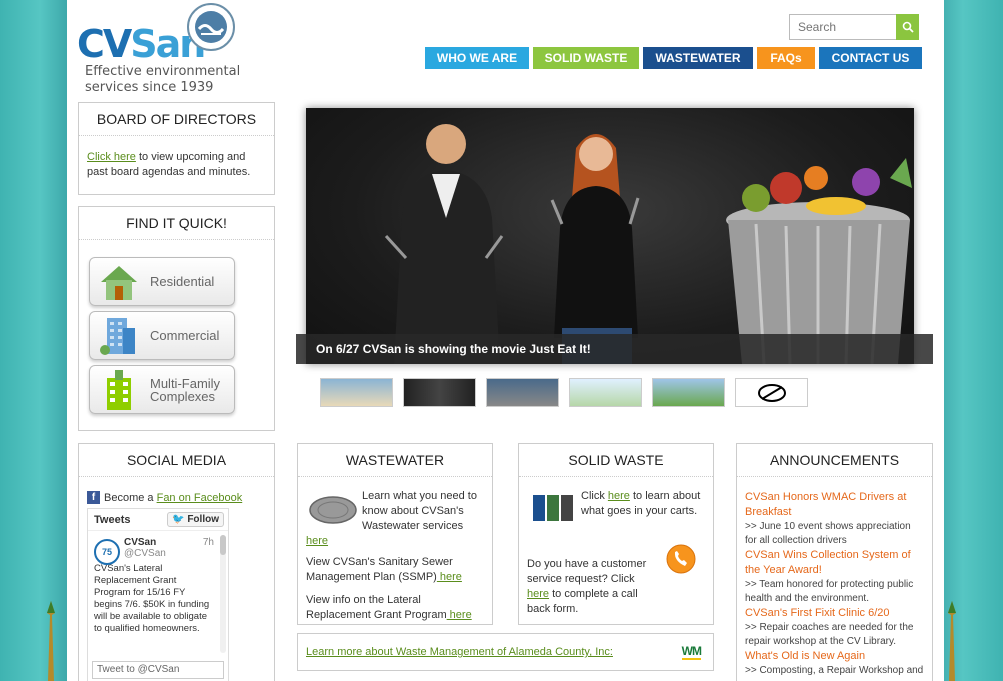 The width and height of the screenshot is (1003, 681). What do you see at coordinates (176, 460) in the screenshot?
I see `social-media-title: SOCIAL MEDIA` at bounding box center [176, 460].